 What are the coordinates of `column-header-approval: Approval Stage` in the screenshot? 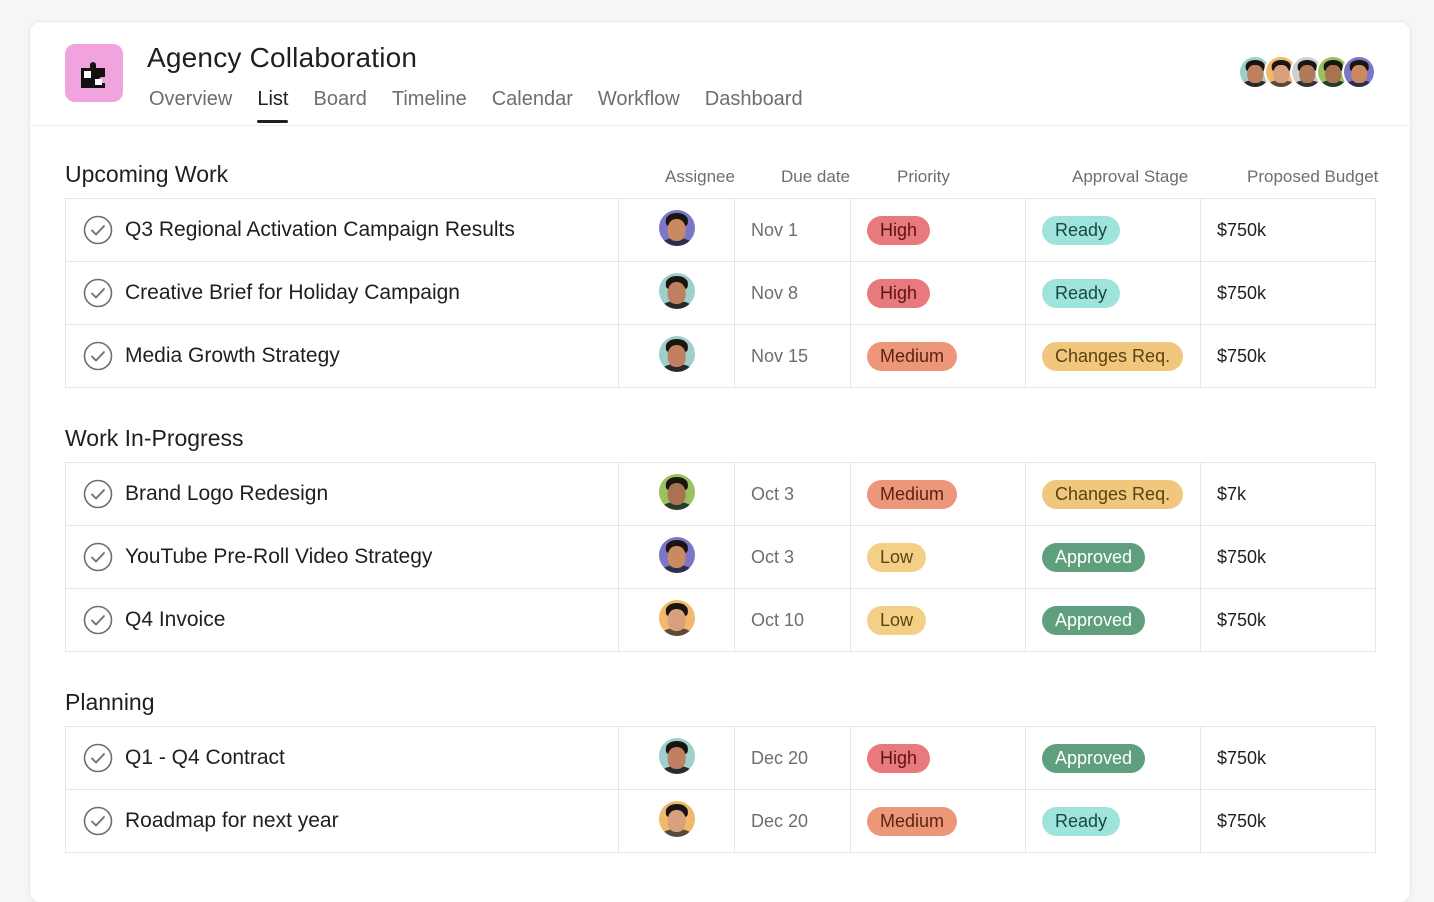 It's located at (1130, 177).